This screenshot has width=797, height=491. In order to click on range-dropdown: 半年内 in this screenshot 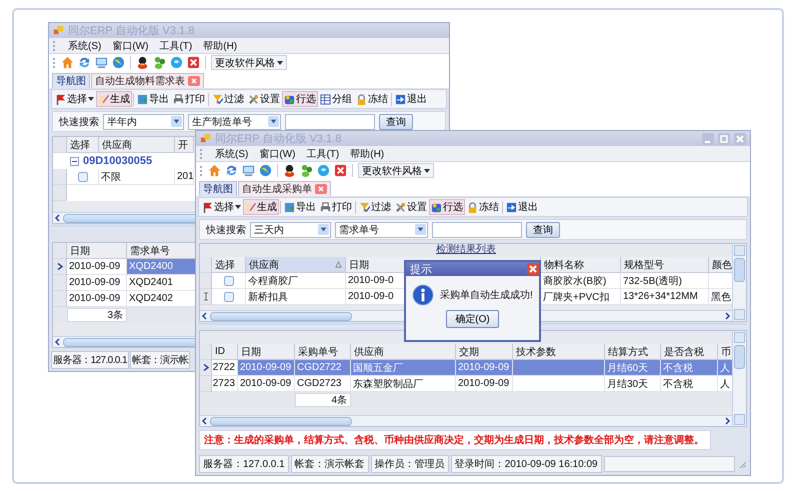, I will do `click(143, 122)`.